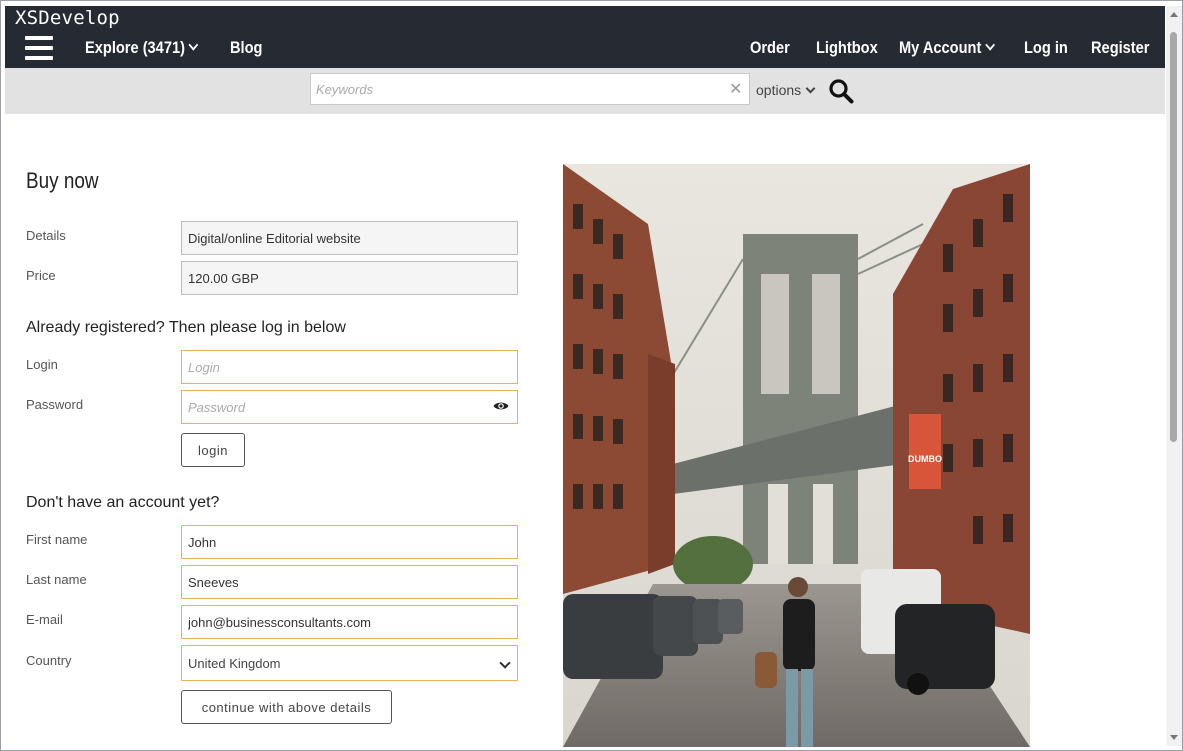 The width and height of the screenshot is (1183, 751). I want to click on details-value: Digital/online Editorial website, so click(349, 238).